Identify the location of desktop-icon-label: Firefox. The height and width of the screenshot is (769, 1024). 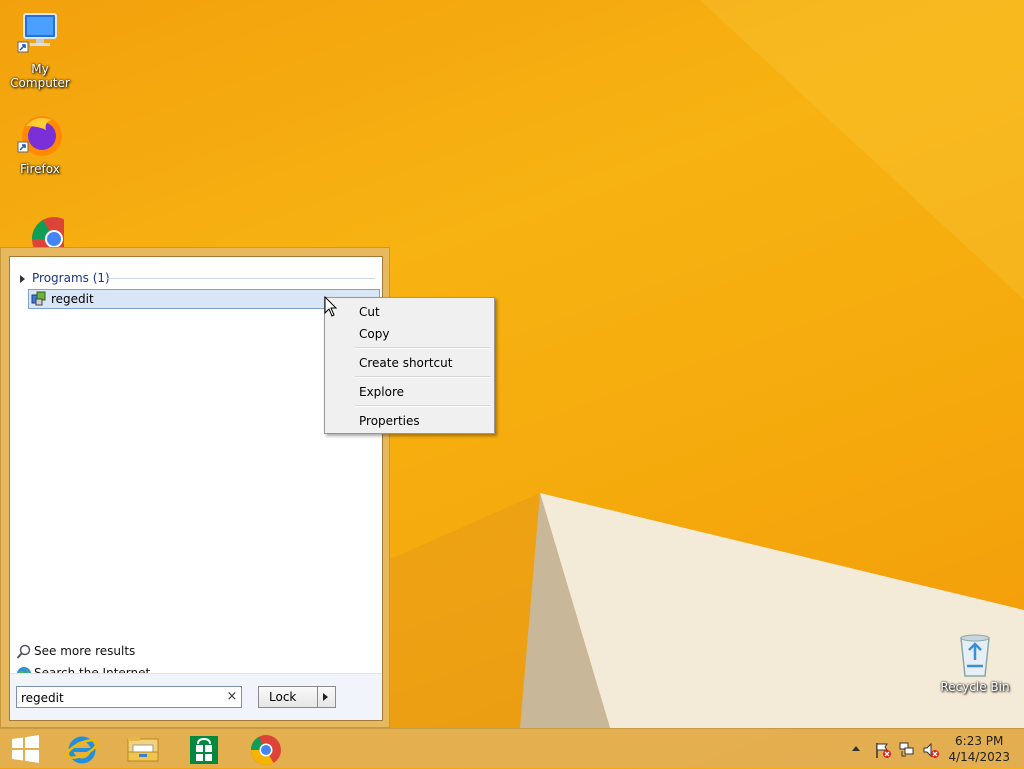
(40, 169).